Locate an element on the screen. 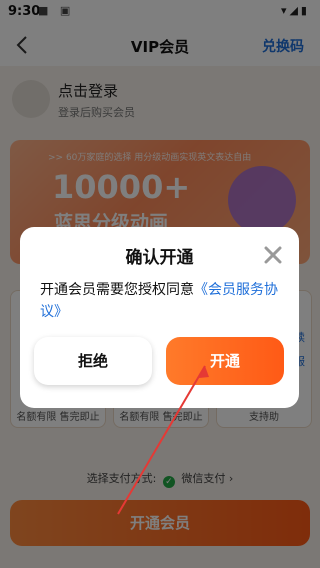 This screenshot has height=568, width=320. dialog-message-text: 开通会员需要您授权同意 is located at coordinates (117, 290).